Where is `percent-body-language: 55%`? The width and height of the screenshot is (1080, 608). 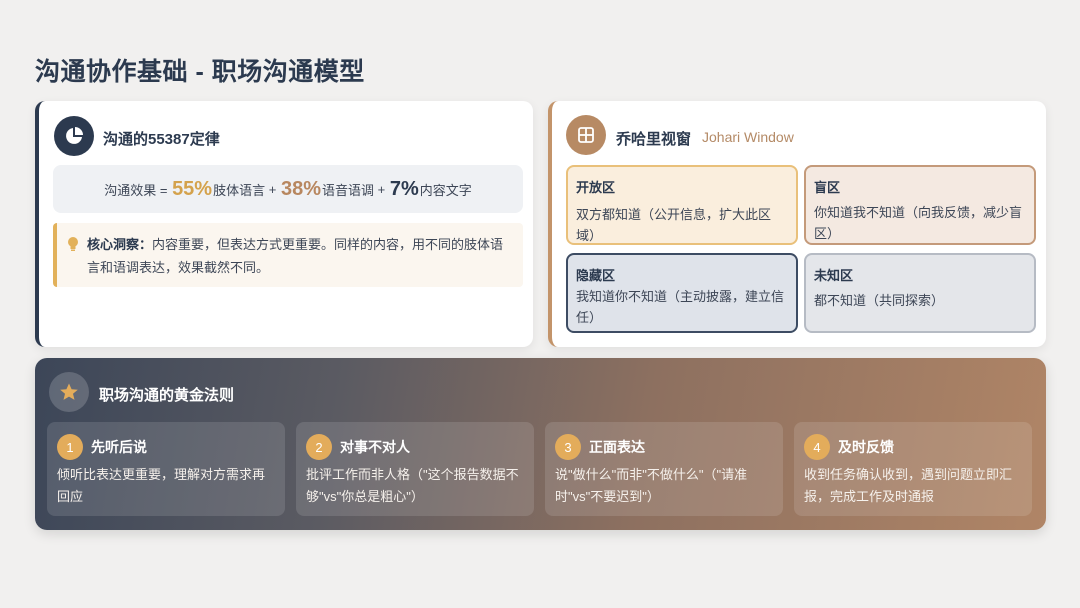 percent-body-language: 55% is located at coordinates (192, 188).